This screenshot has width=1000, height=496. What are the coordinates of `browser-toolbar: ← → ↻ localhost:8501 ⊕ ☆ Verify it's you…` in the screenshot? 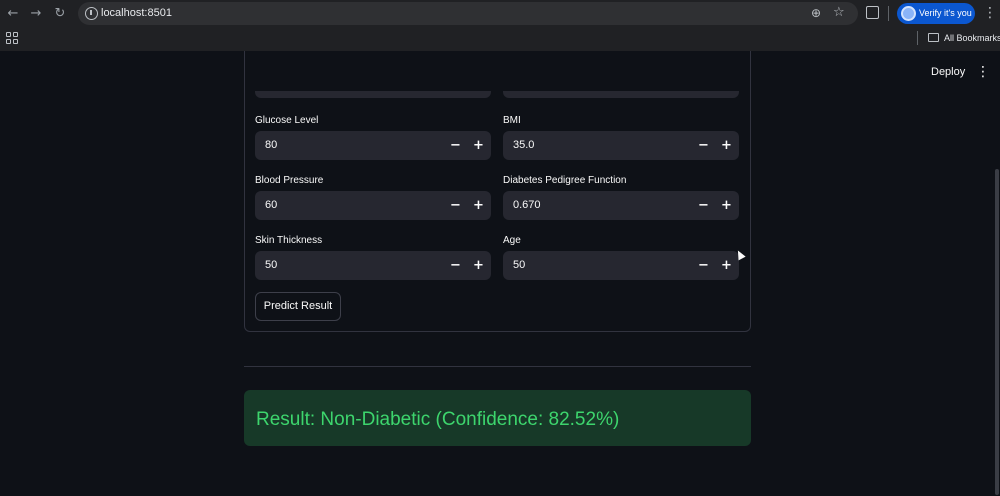 It's located at (500, 13).